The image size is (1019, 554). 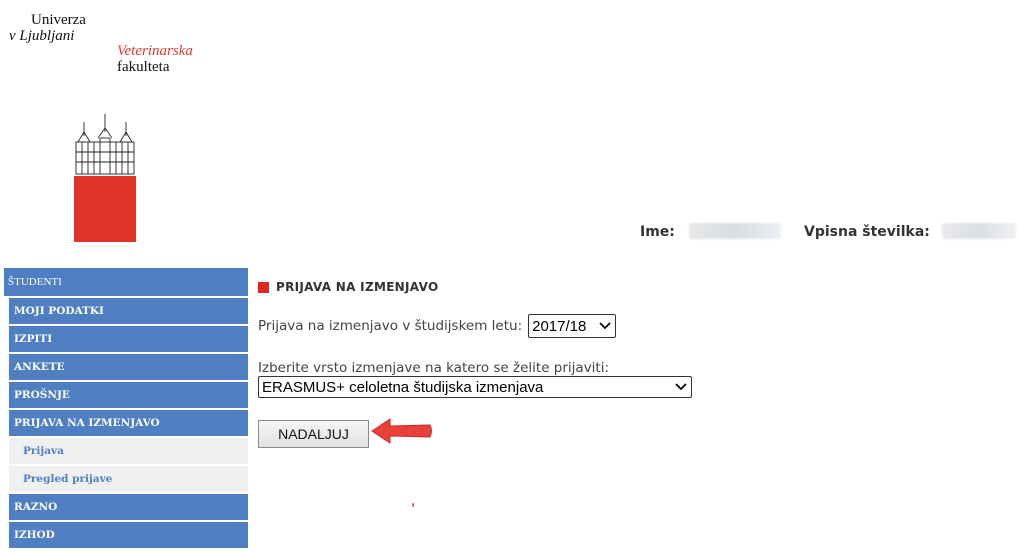 I want to click on red-square-icon, so click(x=263, y=287).